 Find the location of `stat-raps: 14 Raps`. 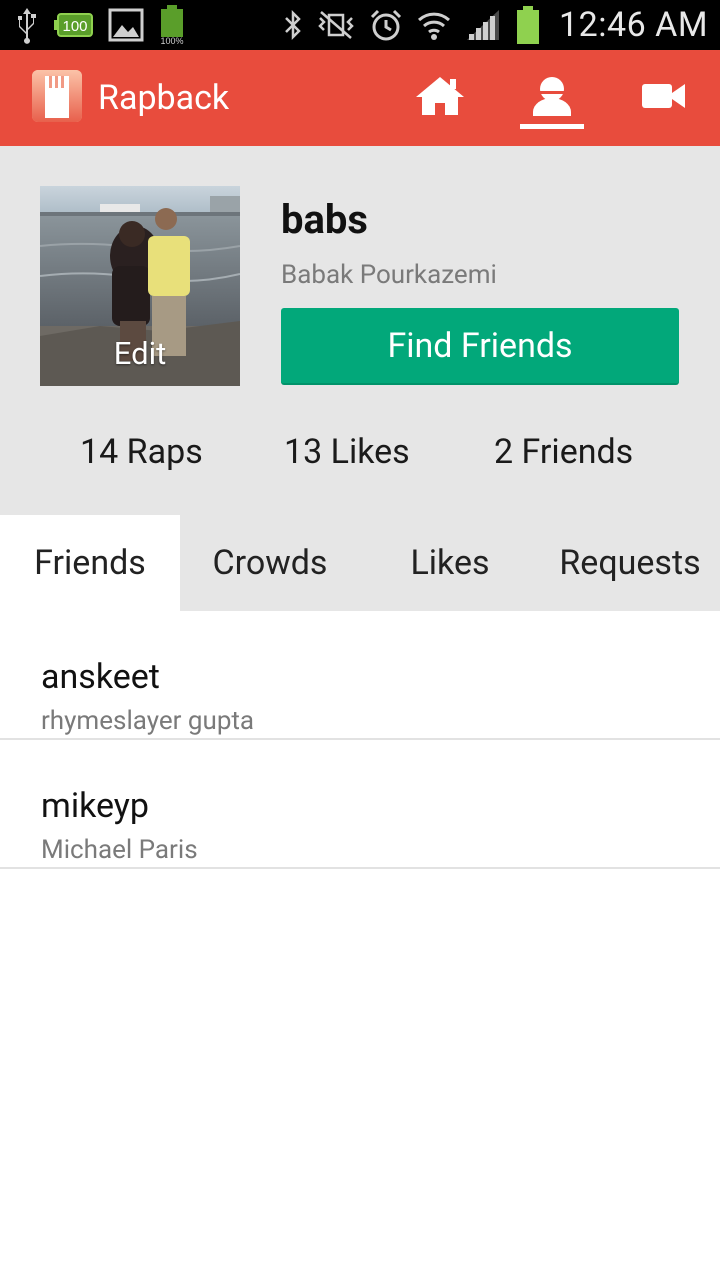

stat-raps: 14 Raps is located at coordinates (141, 452).